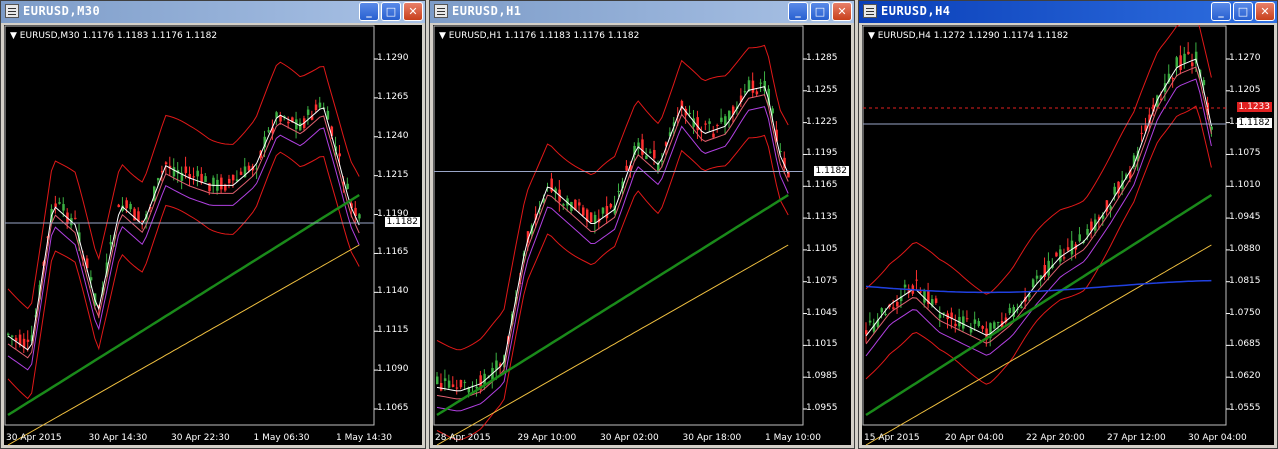 This screenshot has width=1278, height=449. What do you see at coordinates (822, 121) in the screenshot?
I see `price-axis-label: 1.1225` at bounding box center [822, 121].